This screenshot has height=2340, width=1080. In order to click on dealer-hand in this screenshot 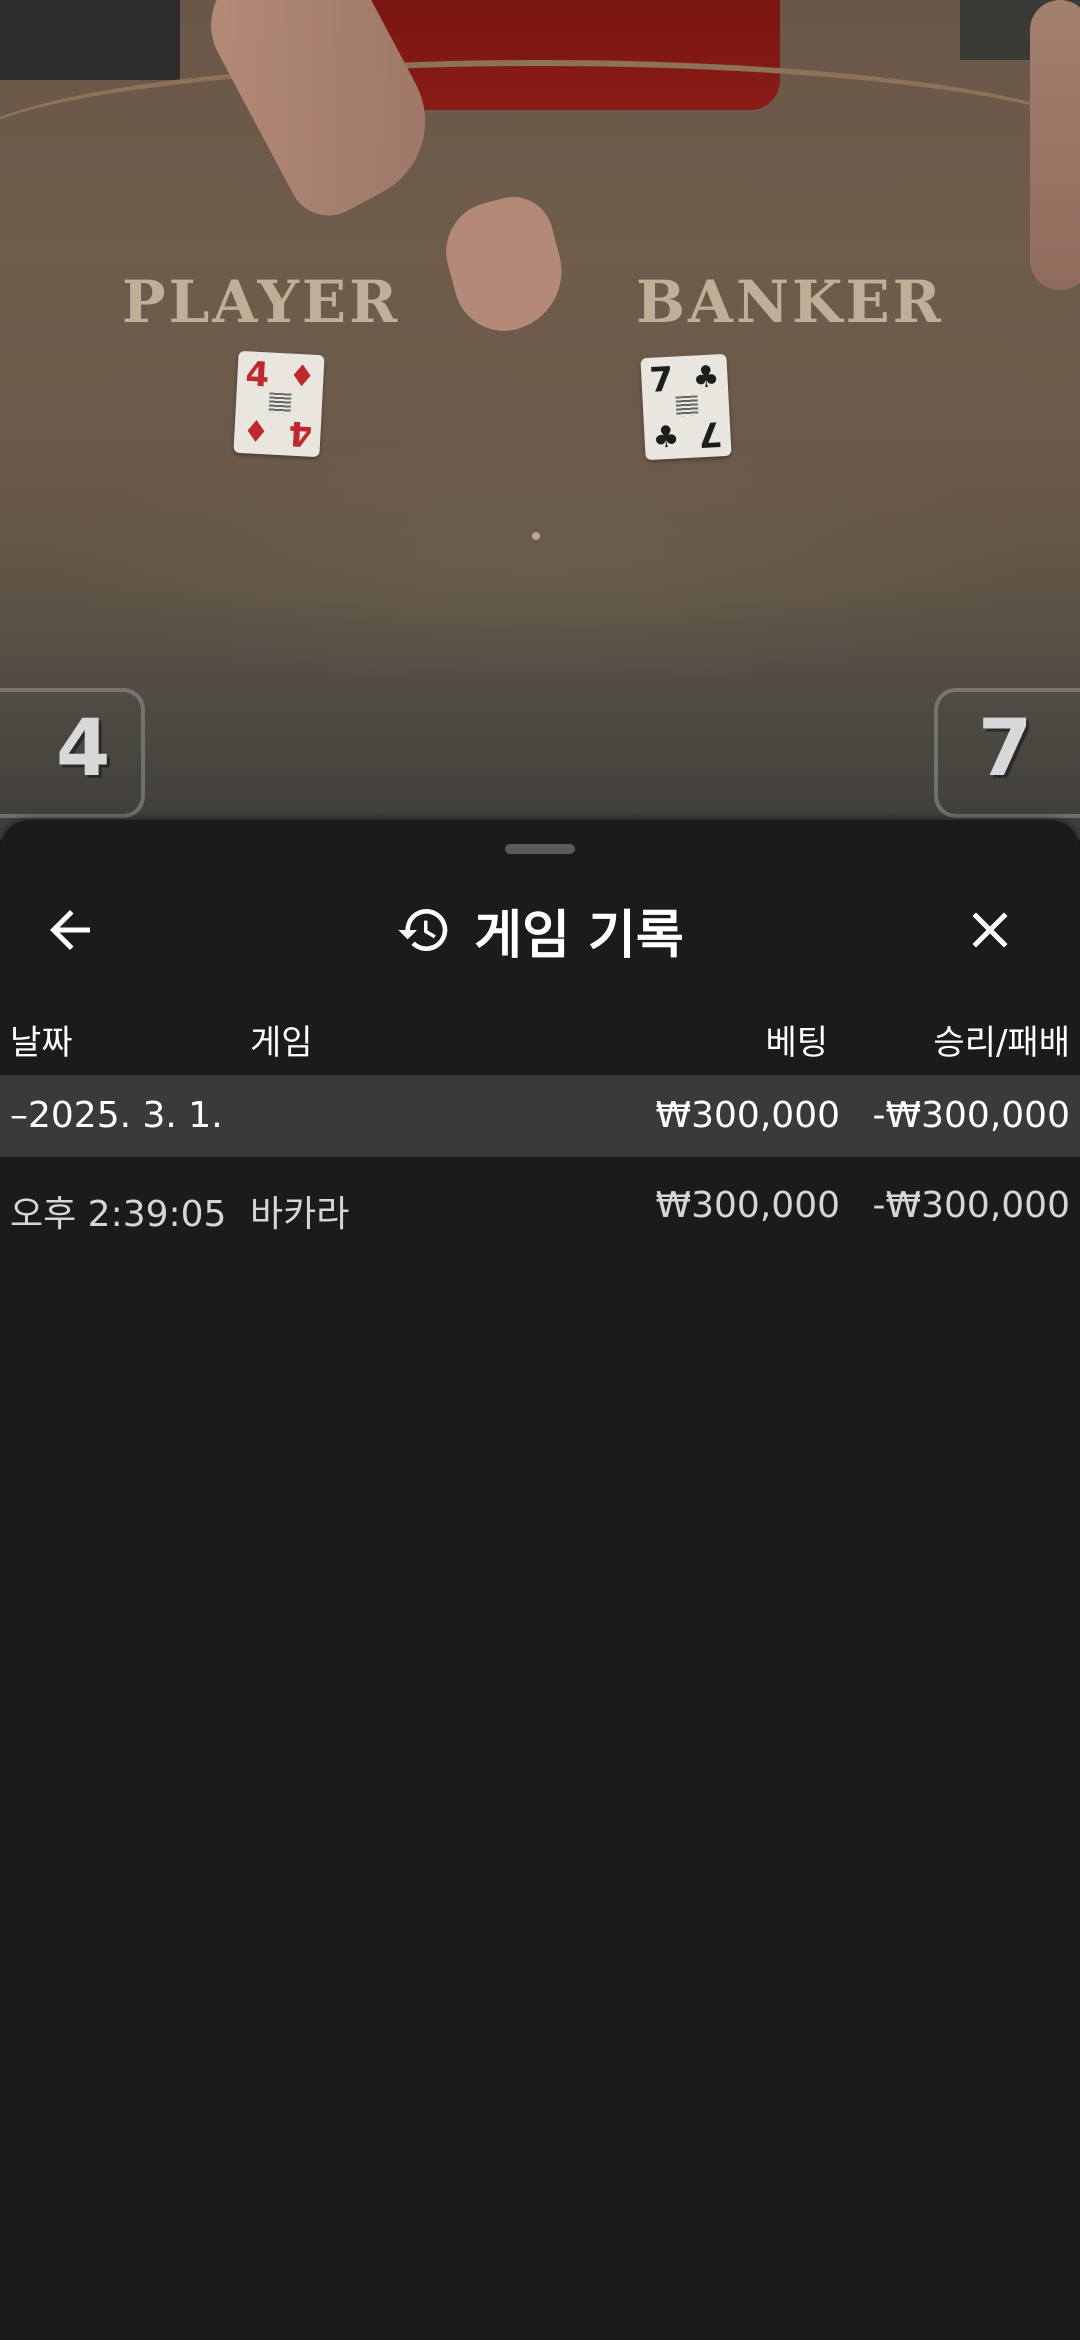, I will do `click(505, 265)`.